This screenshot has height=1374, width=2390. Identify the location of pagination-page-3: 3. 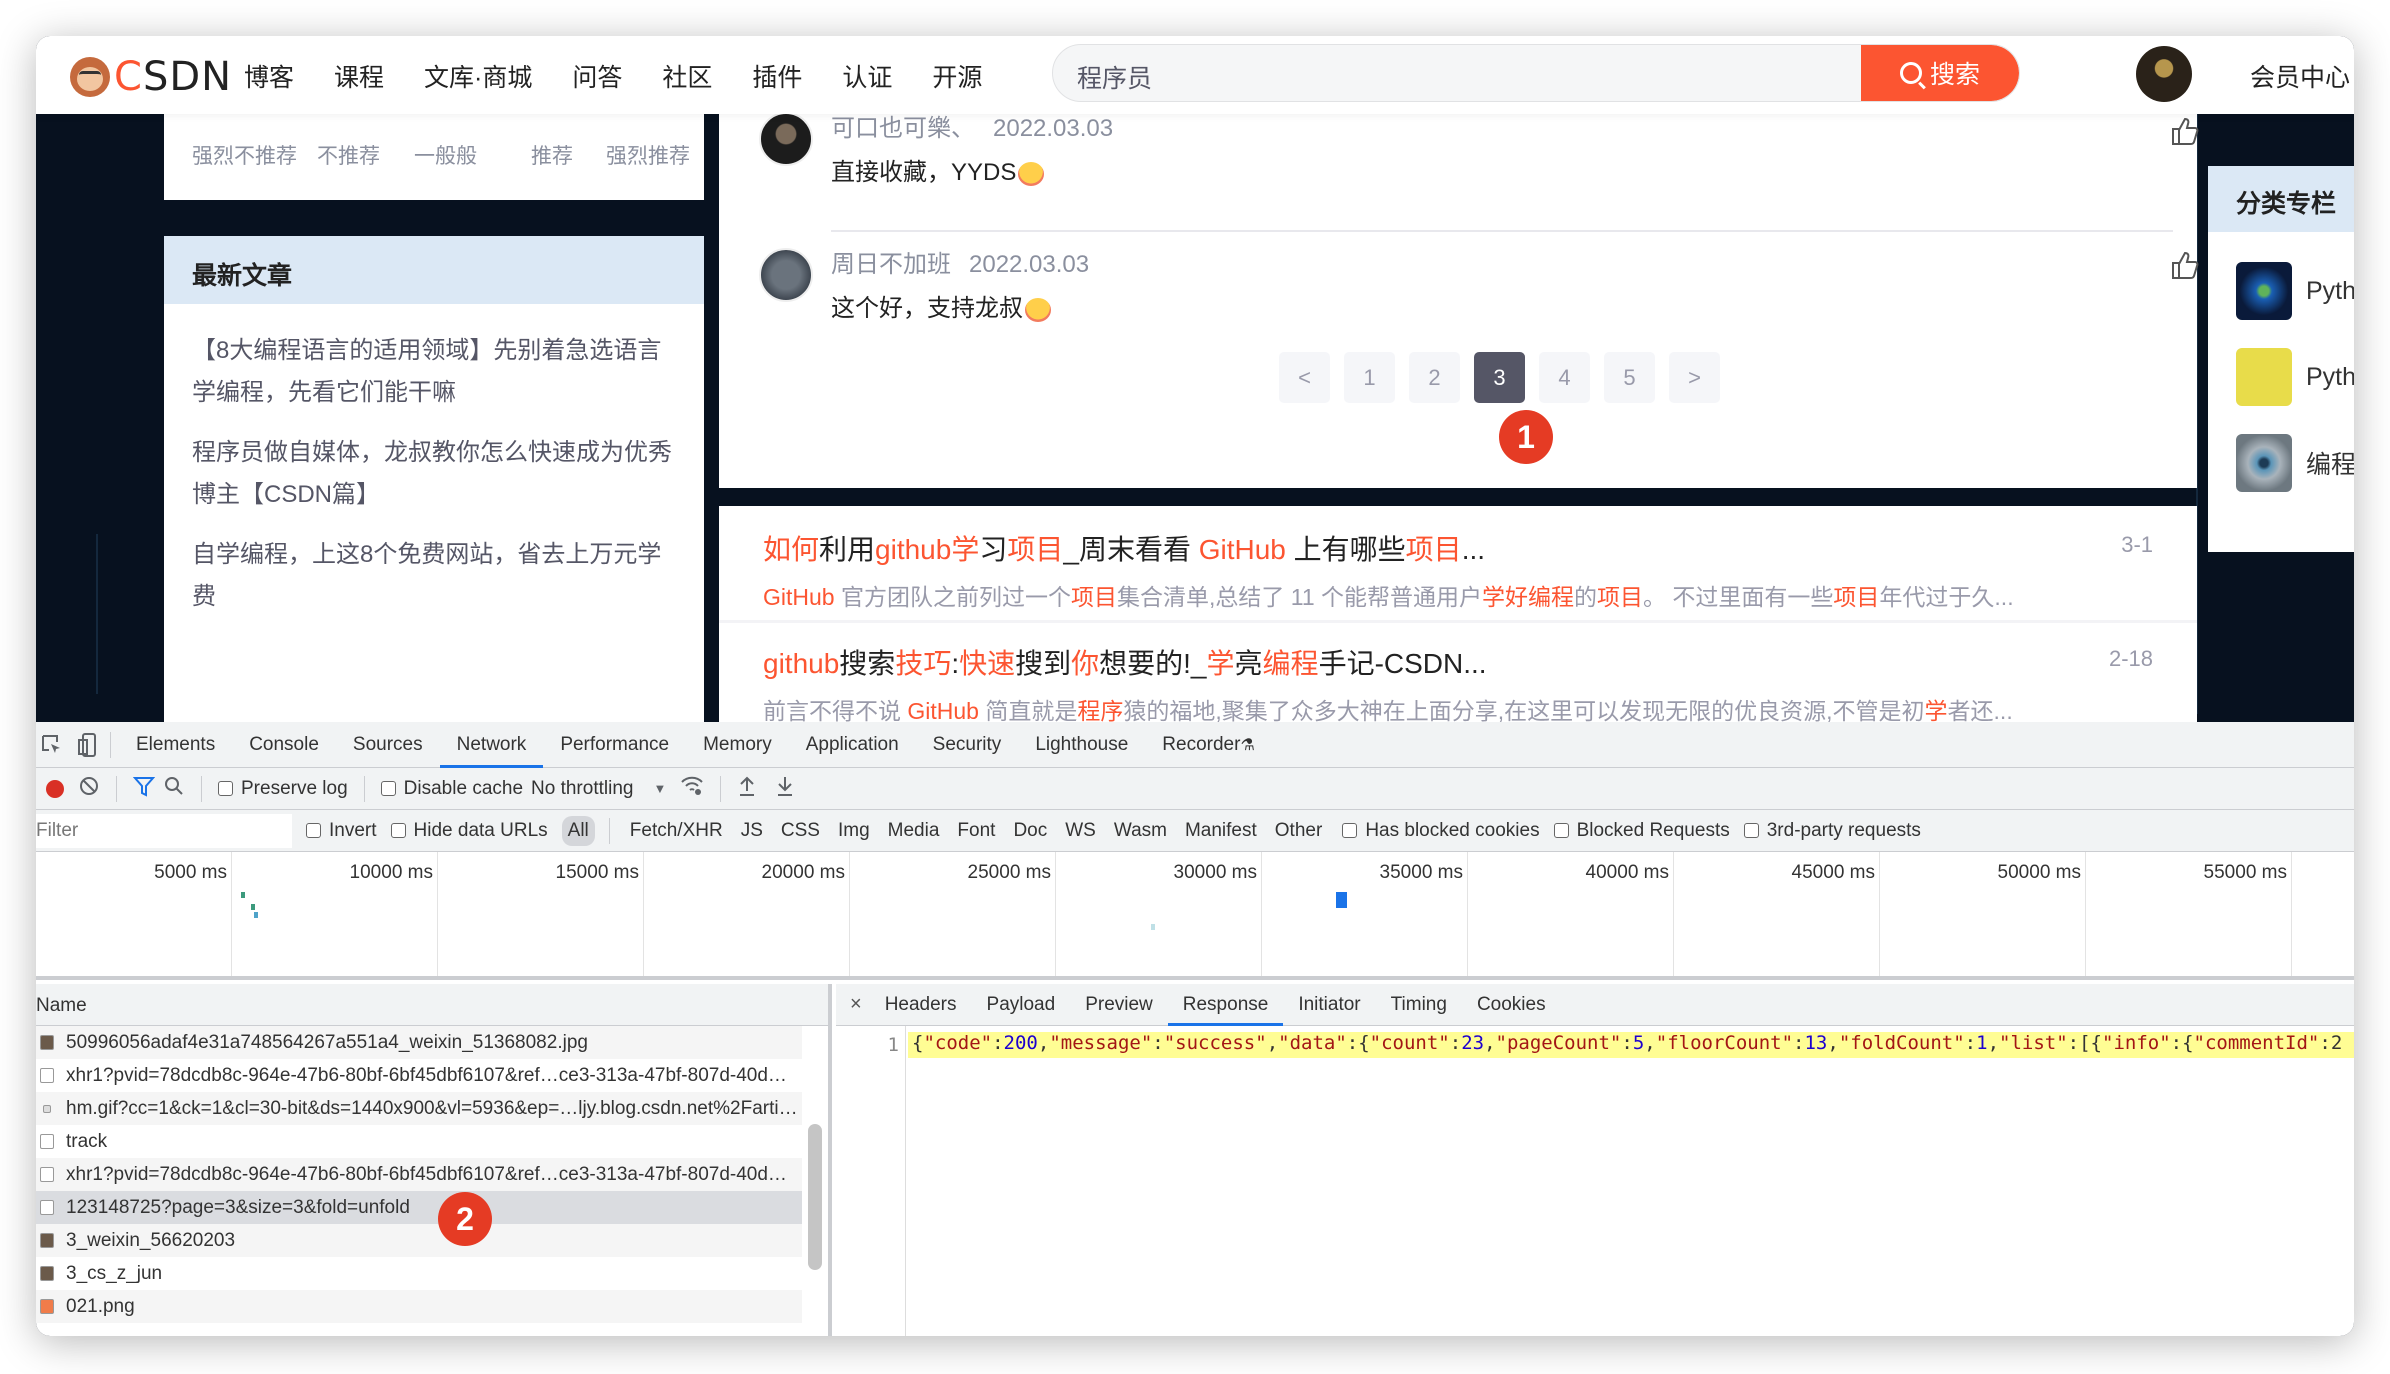
(1499, 377).